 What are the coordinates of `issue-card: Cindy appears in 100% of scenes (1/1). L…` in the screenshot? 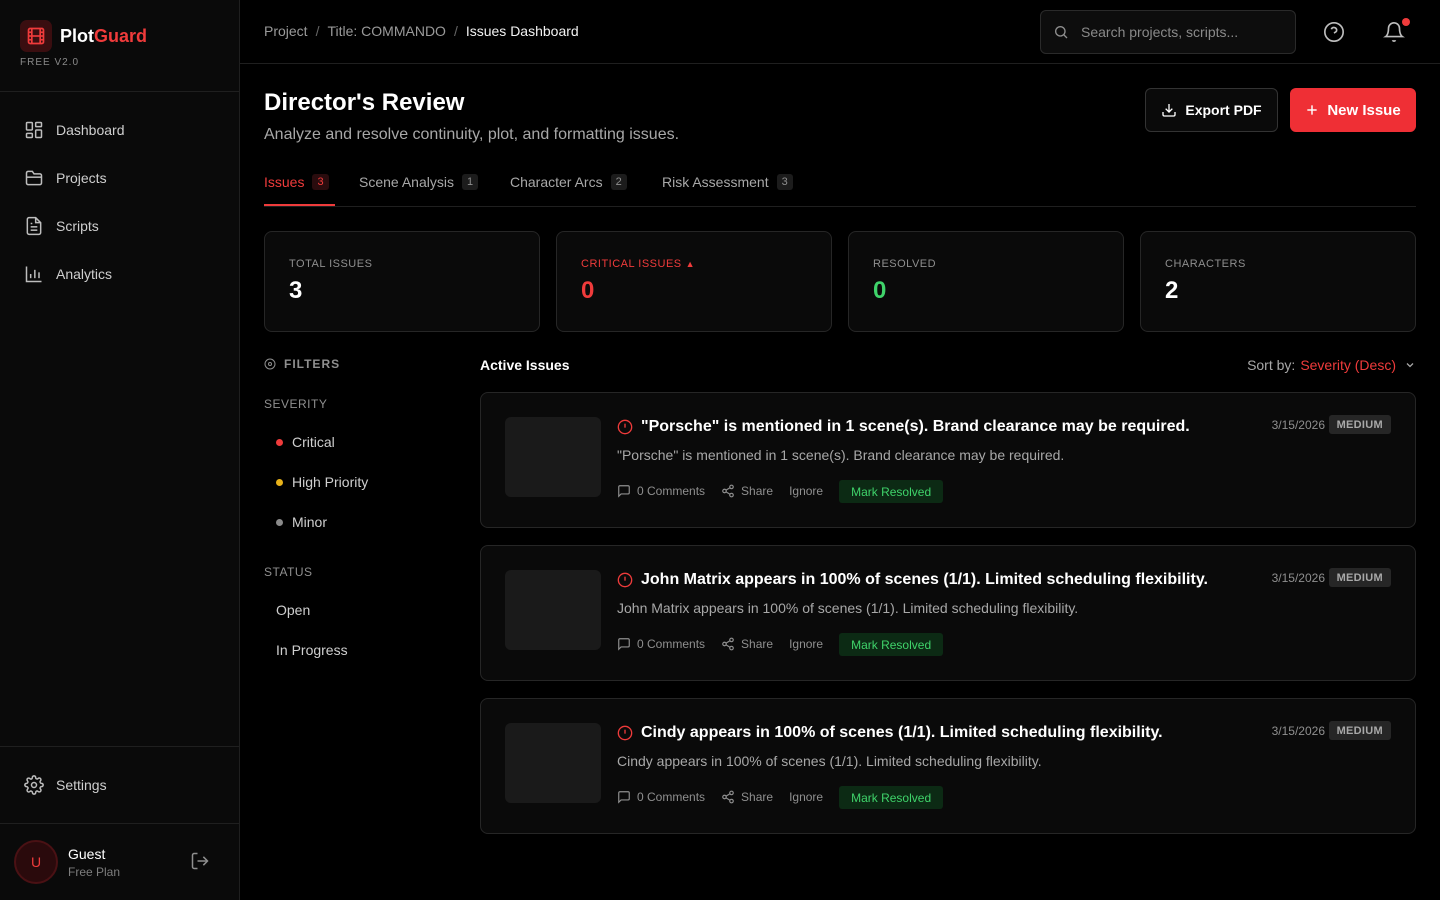 It's located at (948, 766).